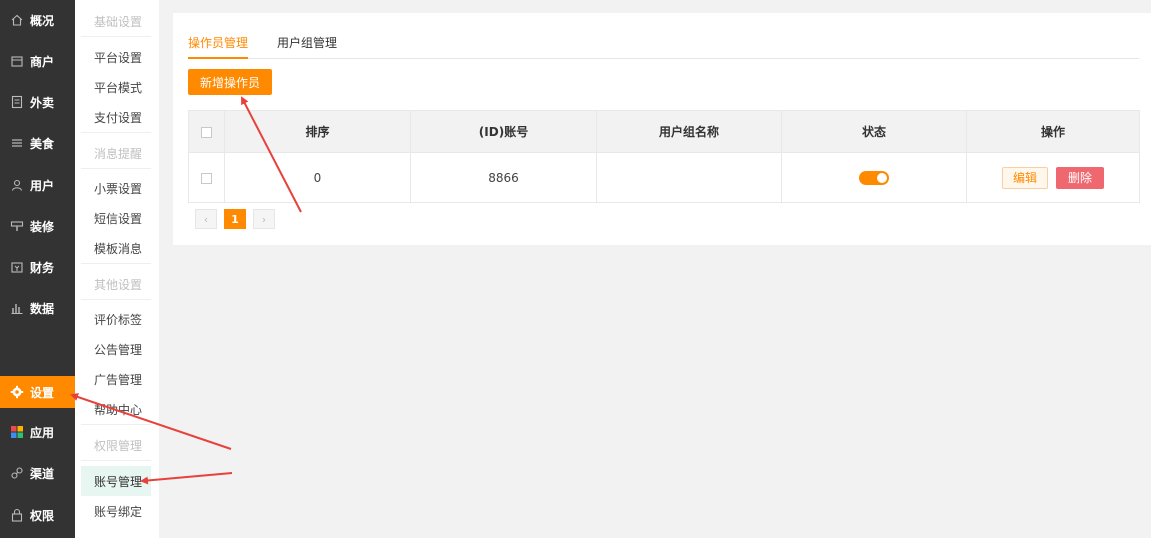 The width and height of the screenshot is (1151, 538). I want to click on subnav-item-account-binding: 账号绑定, so click(116, 511).